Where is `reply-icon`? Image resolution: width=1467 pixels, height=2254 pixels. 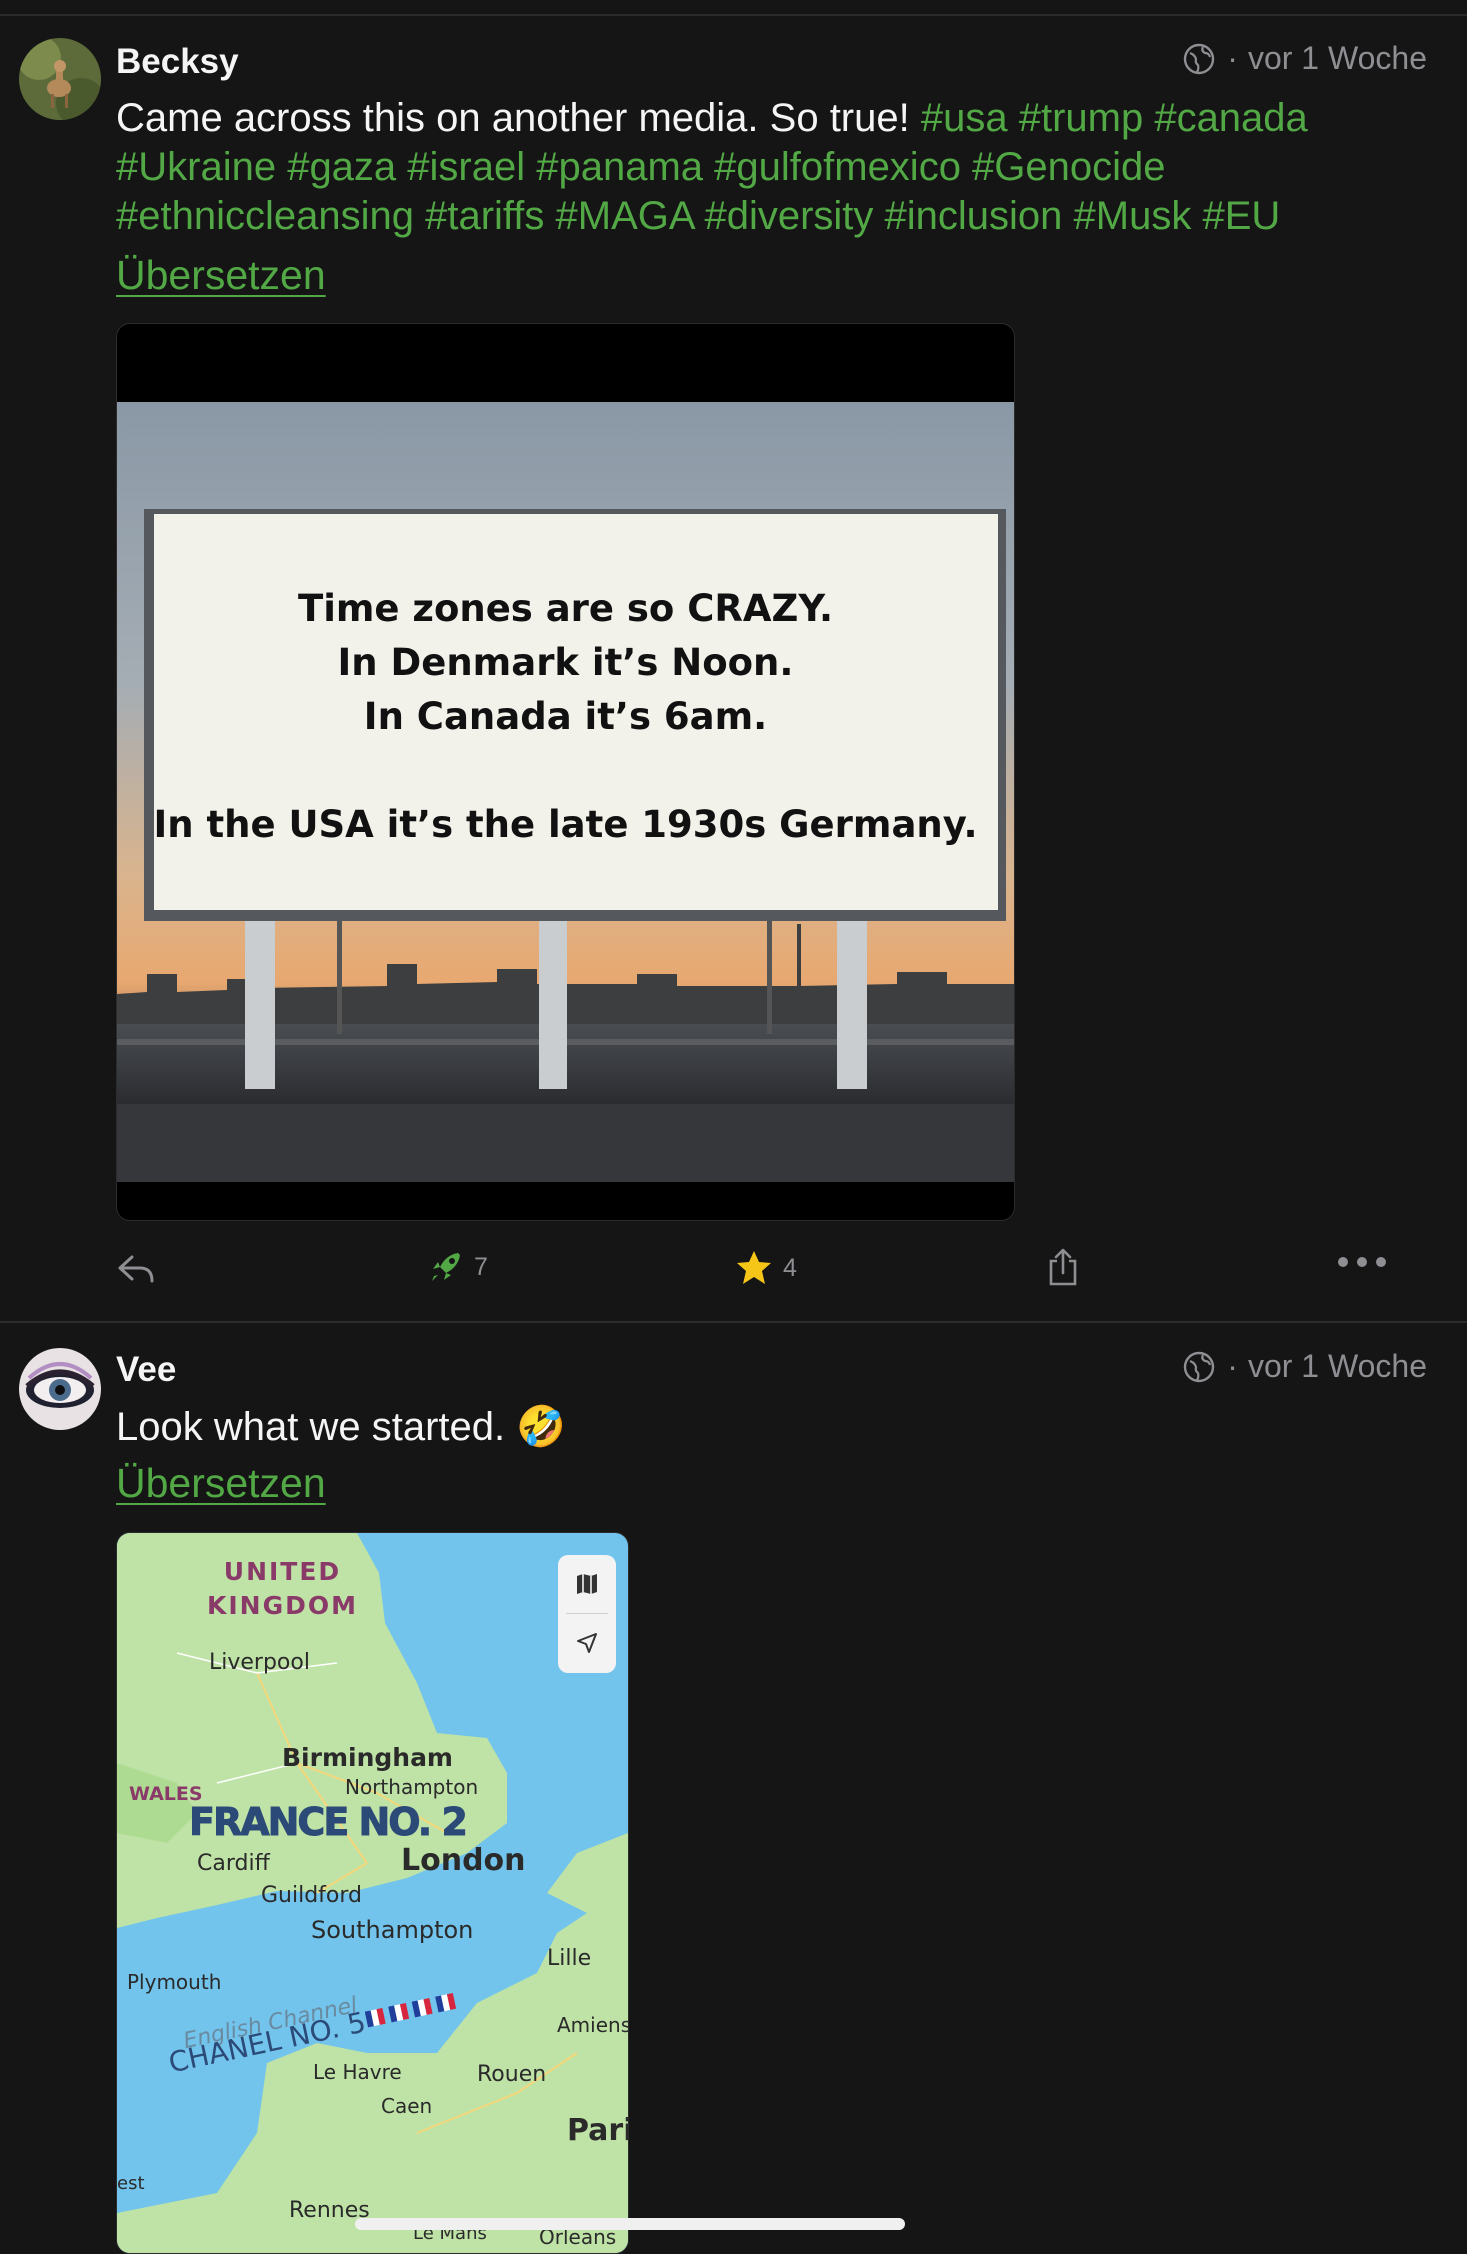 reply-icon is located at coordinates (136, 1269).